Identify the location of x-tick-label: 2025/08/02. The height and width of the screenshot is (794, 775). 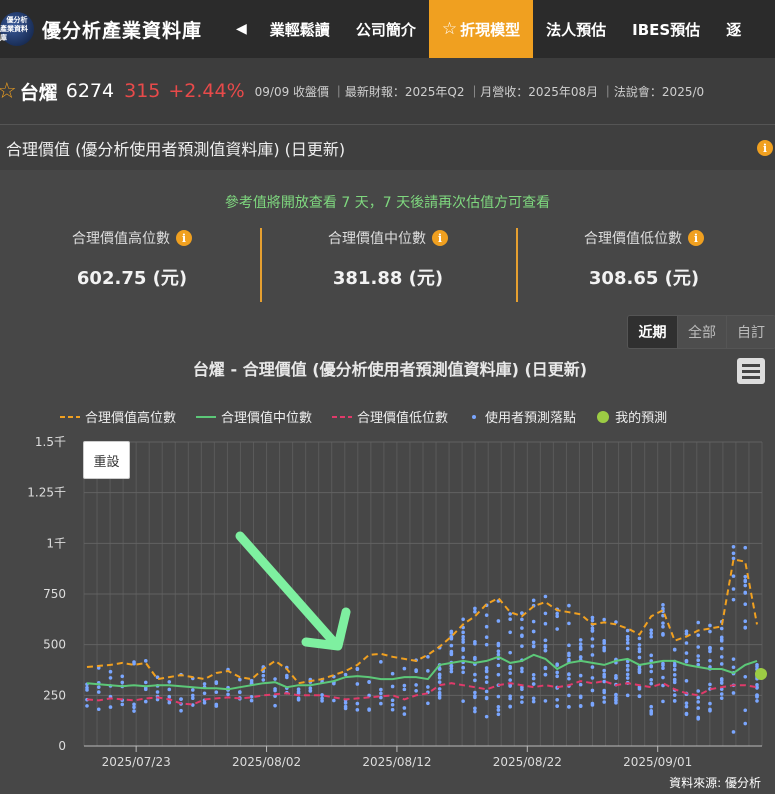
(266, 762).